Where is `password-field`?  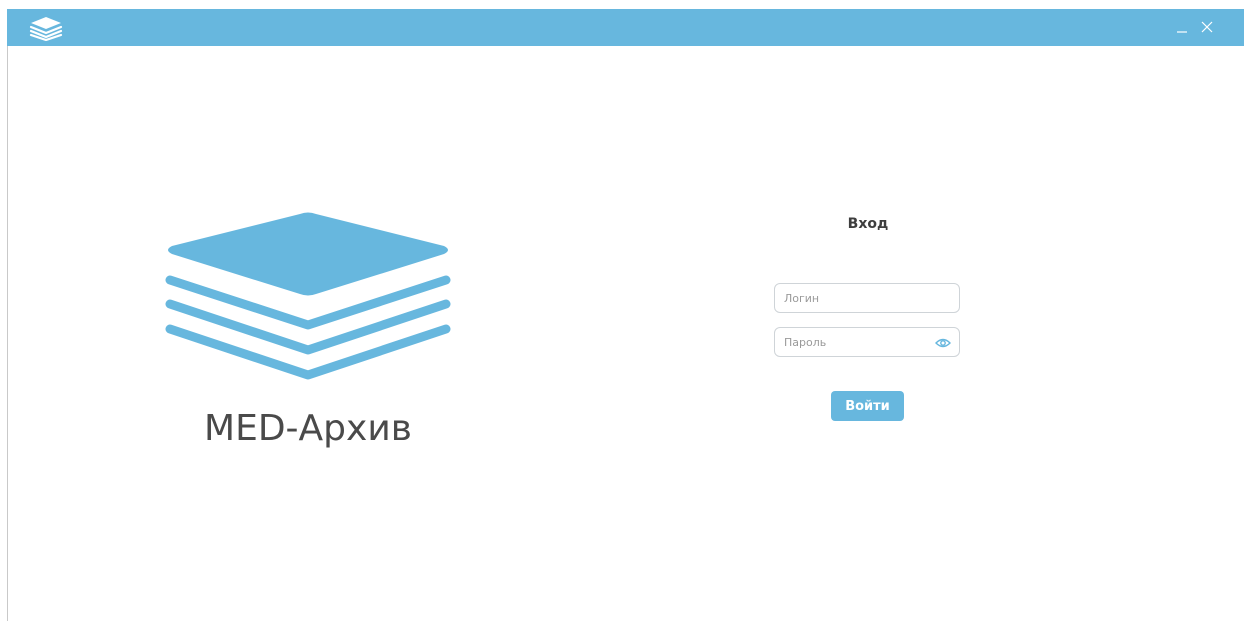 password-field is located at coordinates (867, 342).